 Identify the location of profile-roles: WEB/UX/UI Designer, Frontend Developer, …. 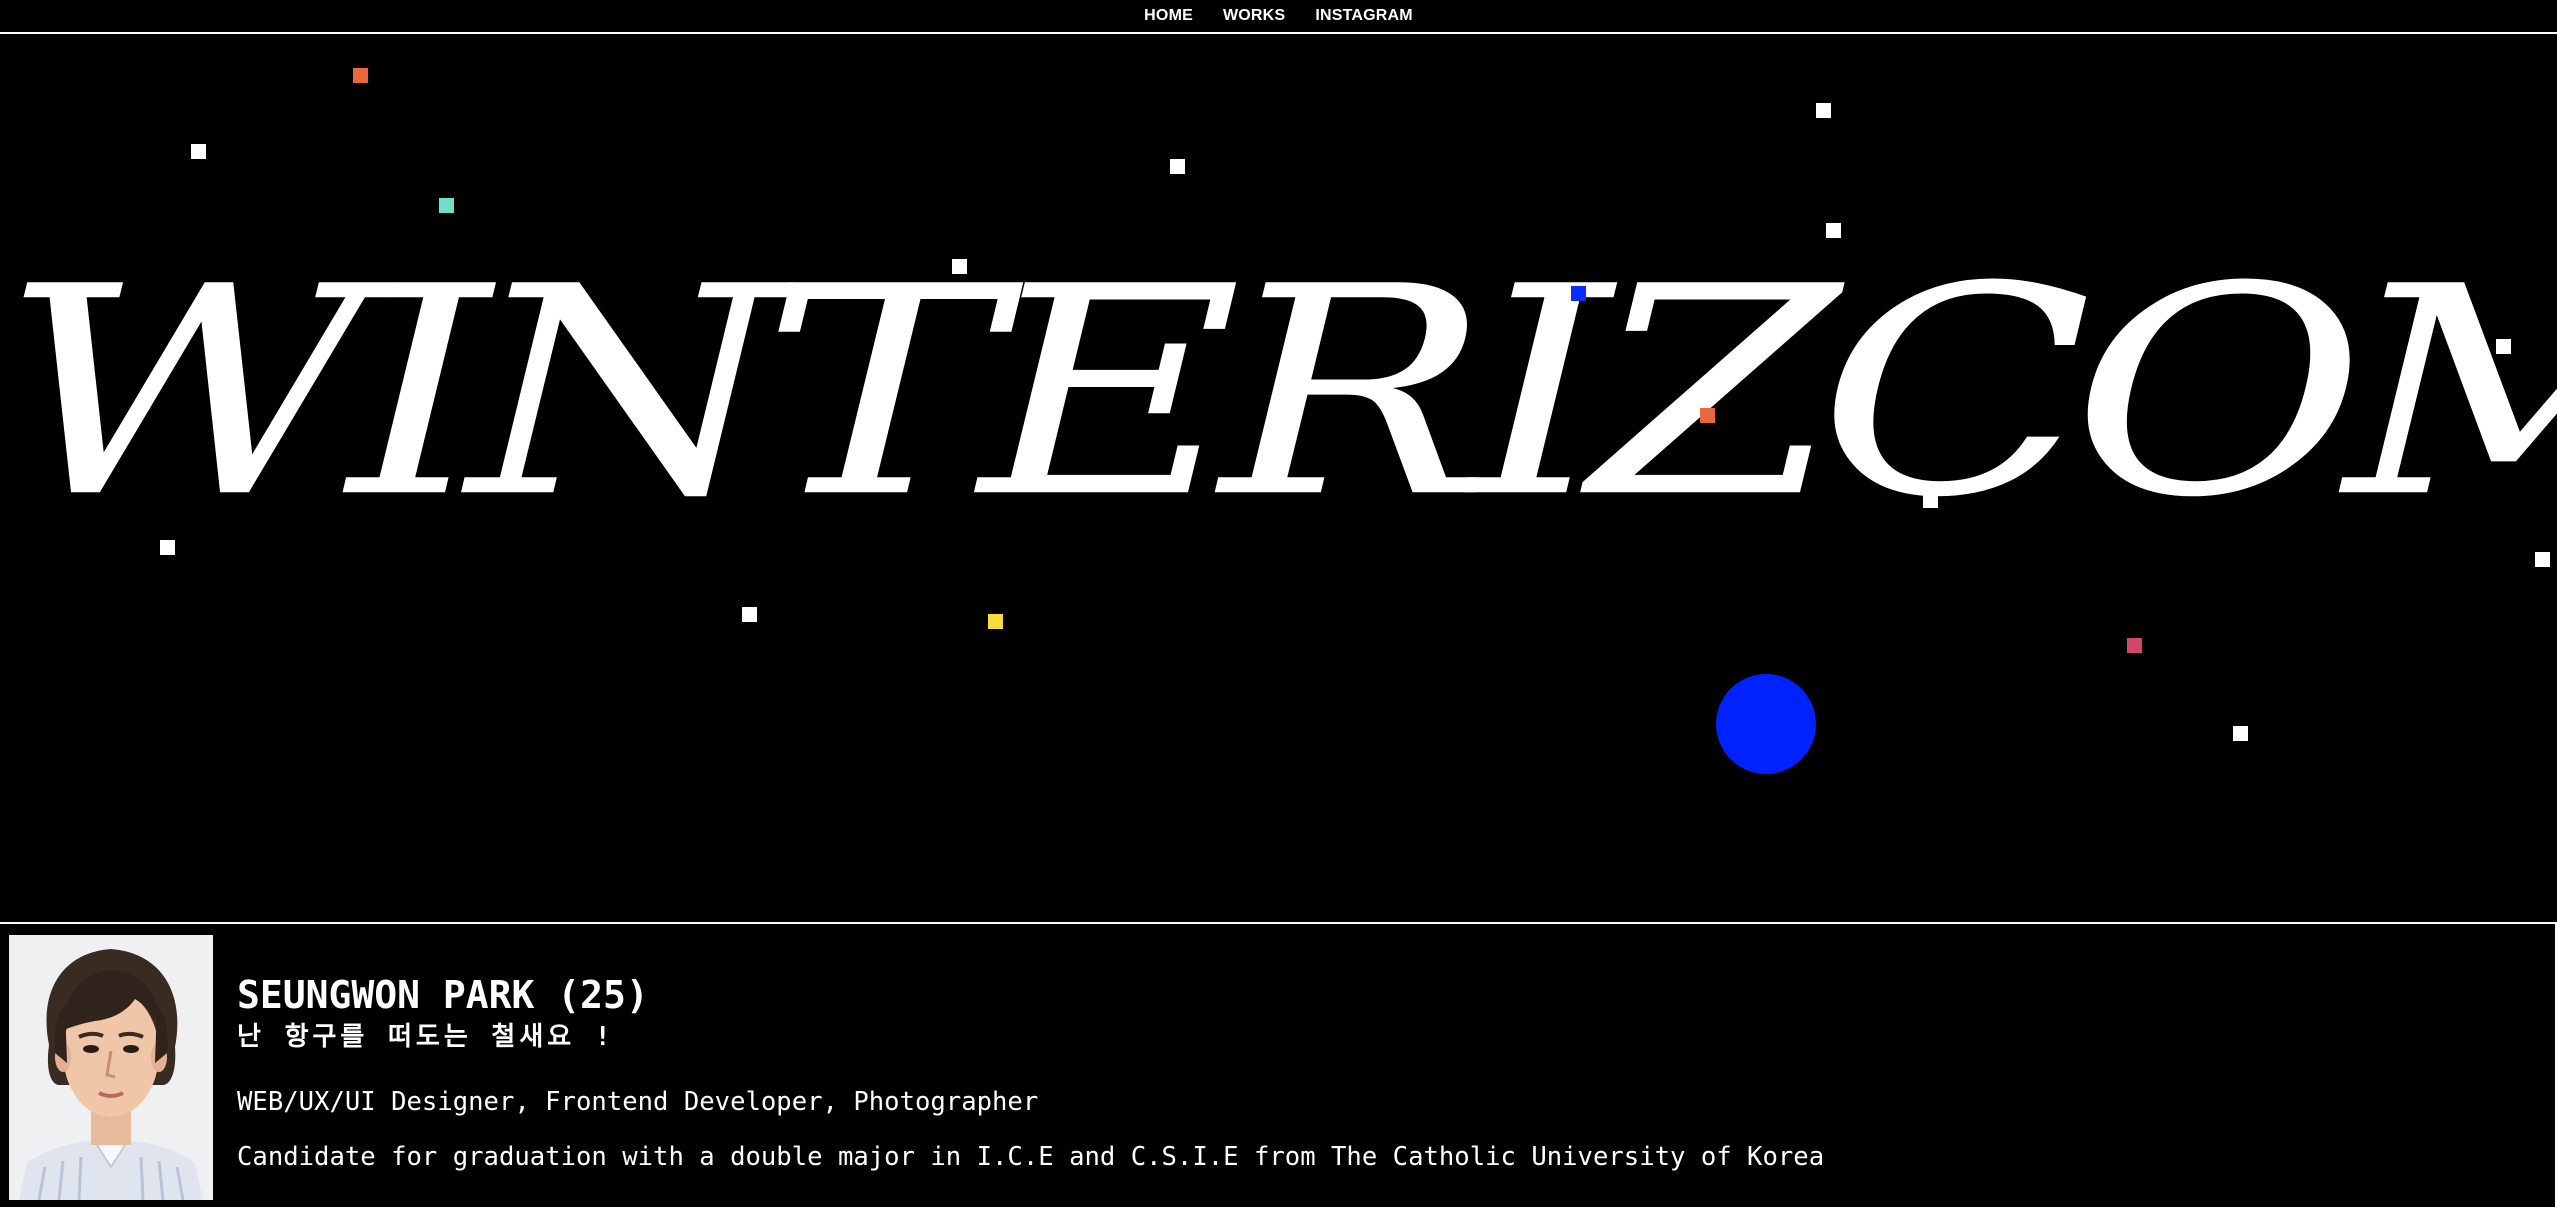
(638, 1102).